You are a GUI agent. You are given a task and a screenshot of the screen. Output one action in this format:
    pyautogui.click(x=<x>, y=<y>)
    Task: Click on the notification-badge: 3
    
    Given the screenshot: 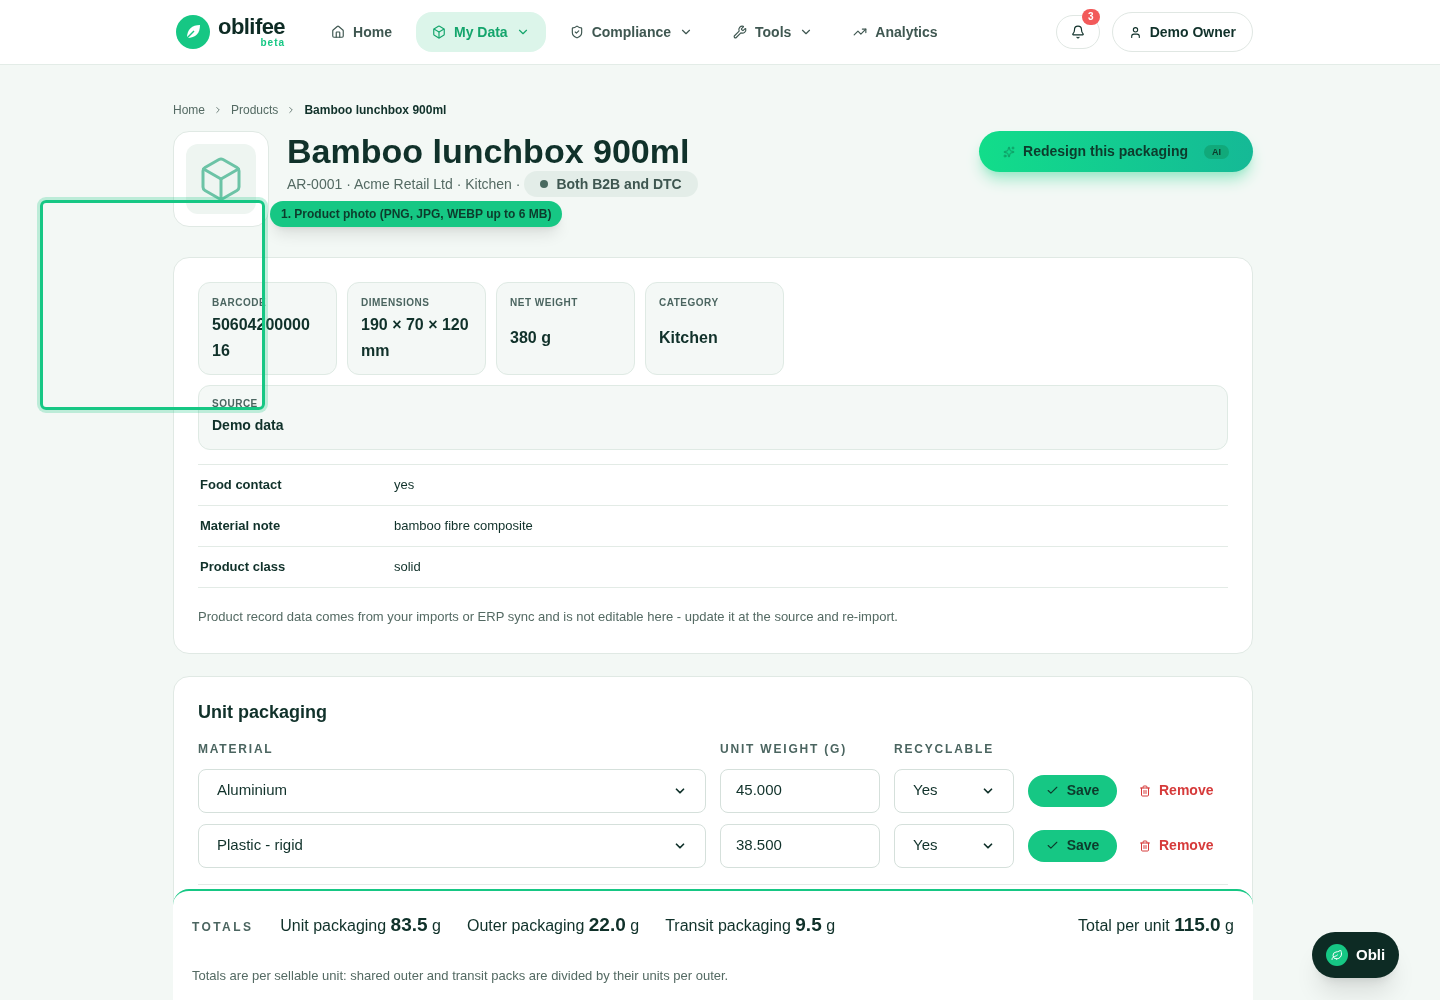 What is the action you would take?
    pyautogui.click(x=1091, y=17)
    